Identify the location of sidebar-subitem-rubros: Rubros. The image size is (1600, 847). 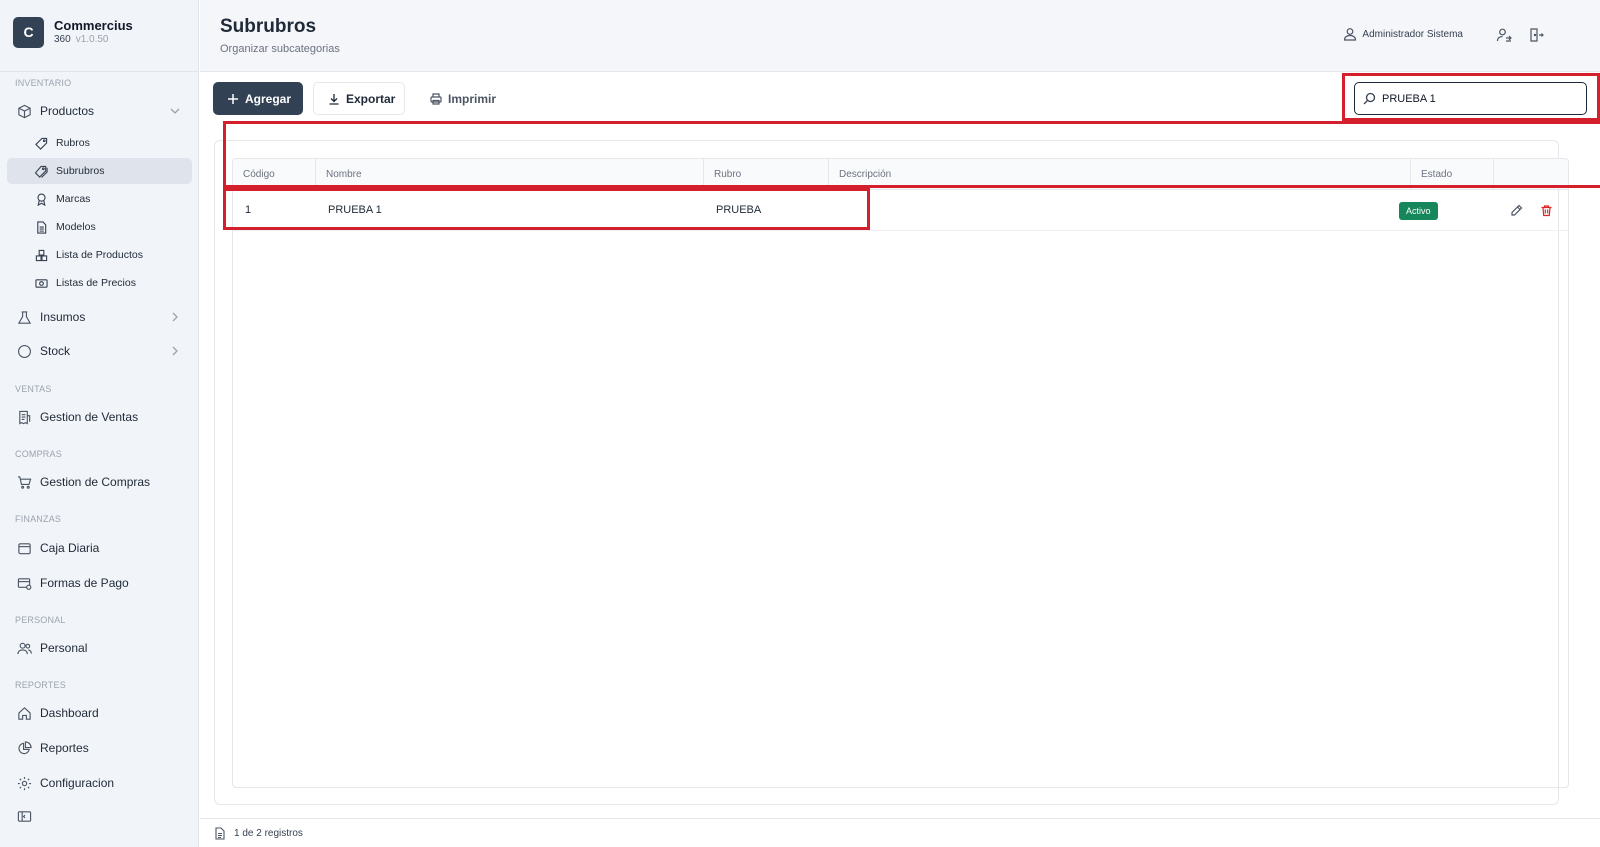
(99, 143).